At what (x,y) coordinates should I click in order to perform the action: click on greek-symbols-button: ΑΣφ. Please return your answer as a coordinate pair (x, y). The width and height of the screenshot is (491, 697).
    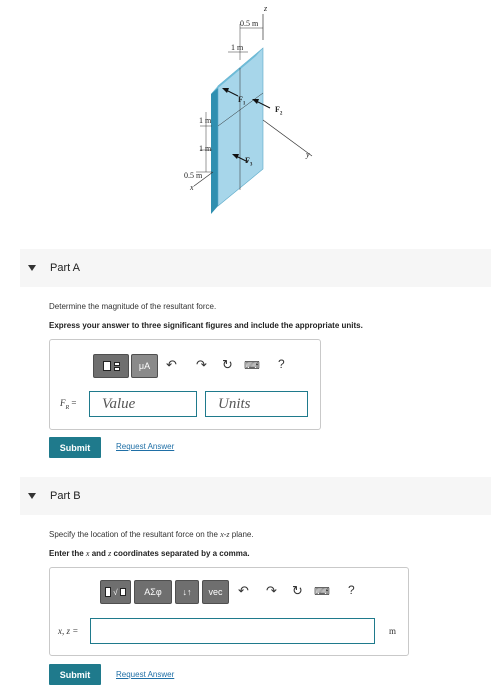
    Looking at the image, I should click on (153, 592).